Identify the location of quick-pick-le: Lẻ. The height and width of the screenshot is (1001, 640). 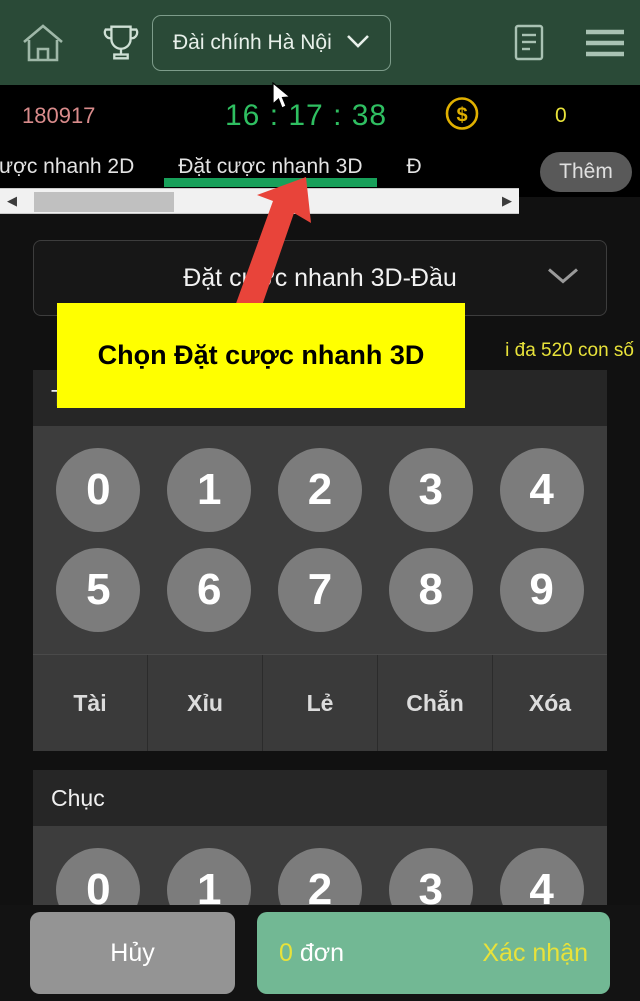
(320, 703).